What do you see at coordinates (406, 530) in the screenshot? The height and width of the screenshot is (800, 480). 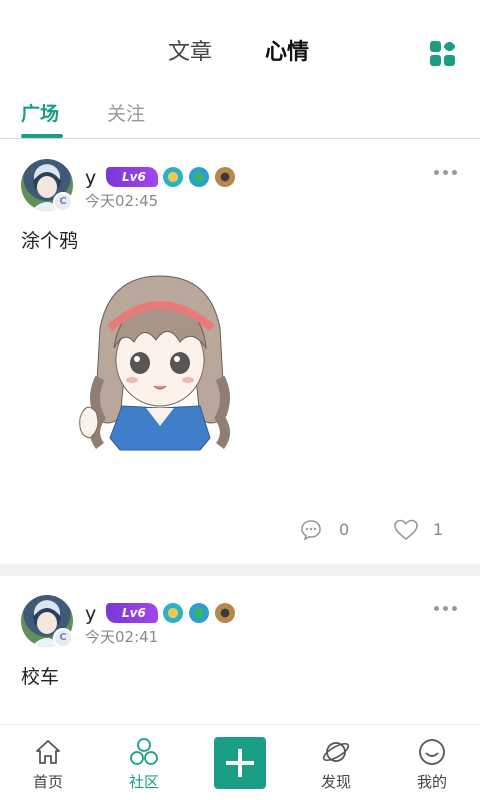 I see `heart-icon` at bounding box center [406, 530].